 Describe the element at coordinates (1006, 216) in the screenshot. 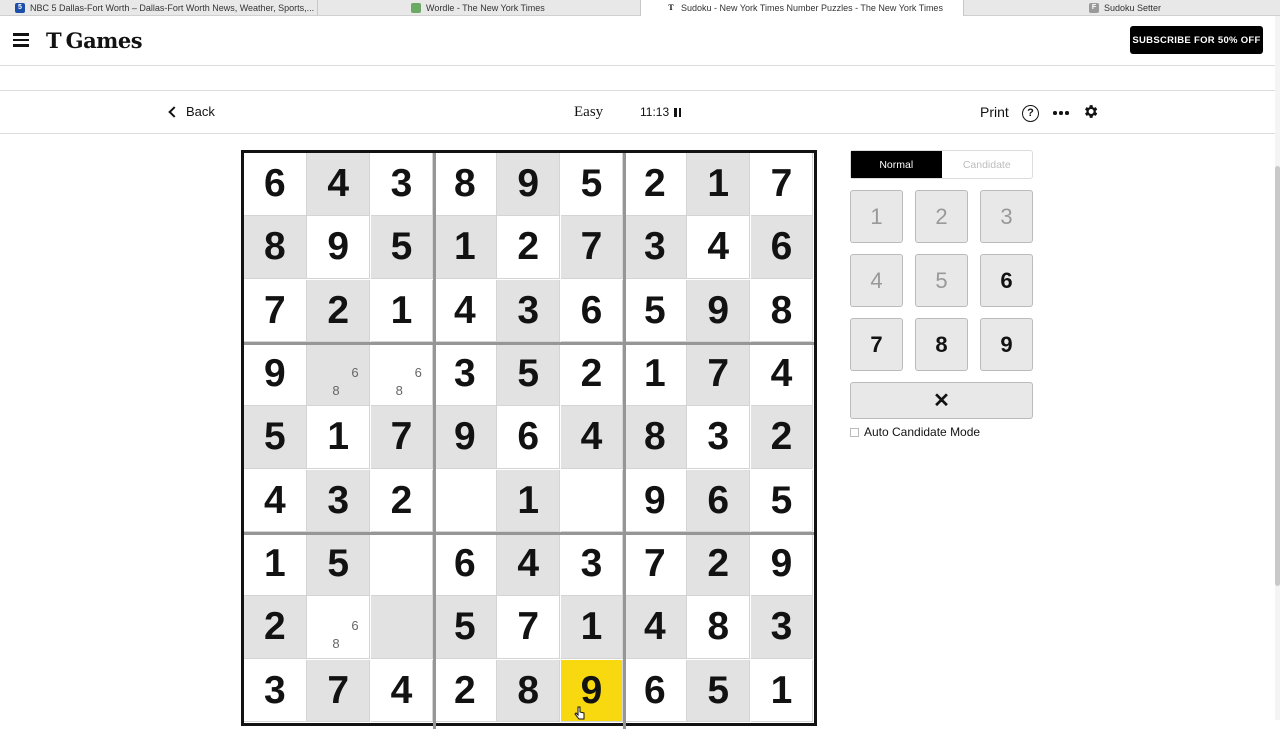

I see `numpad-key: 3` at that location.